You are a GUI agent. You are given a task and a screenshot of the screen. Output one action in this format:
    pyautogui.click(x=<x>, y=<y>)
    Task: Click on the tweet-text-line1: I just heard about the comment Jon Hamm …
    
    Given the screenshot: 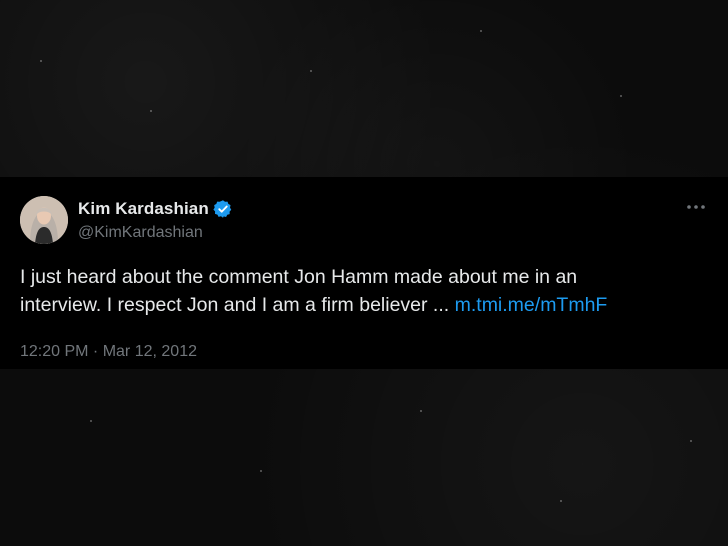 What is the action you would take?
    pyautogui.click(x=299, y=277)
    